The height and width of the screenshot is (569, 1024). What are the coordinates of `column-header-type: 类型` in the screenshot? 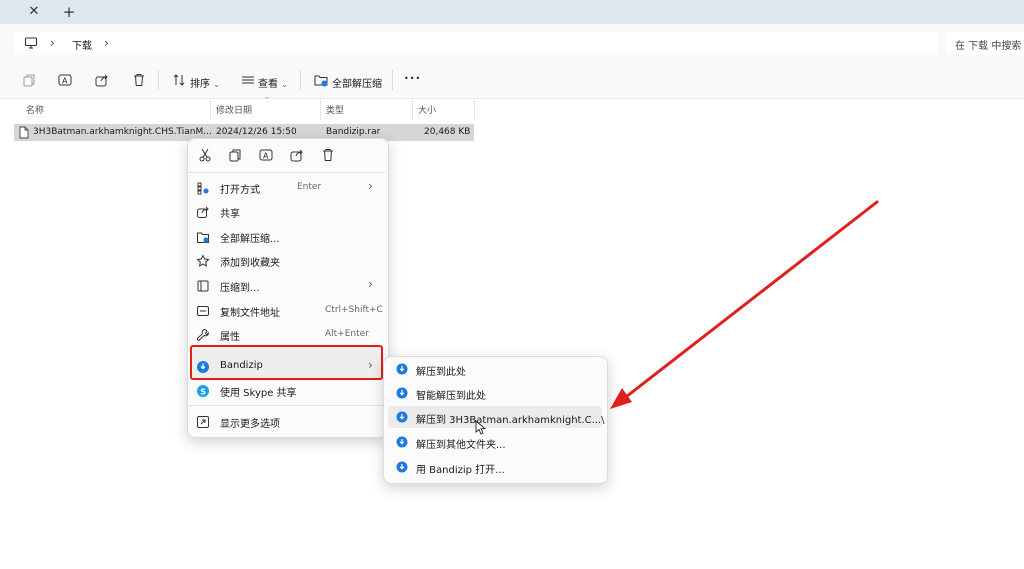 It's located at (335, 109).